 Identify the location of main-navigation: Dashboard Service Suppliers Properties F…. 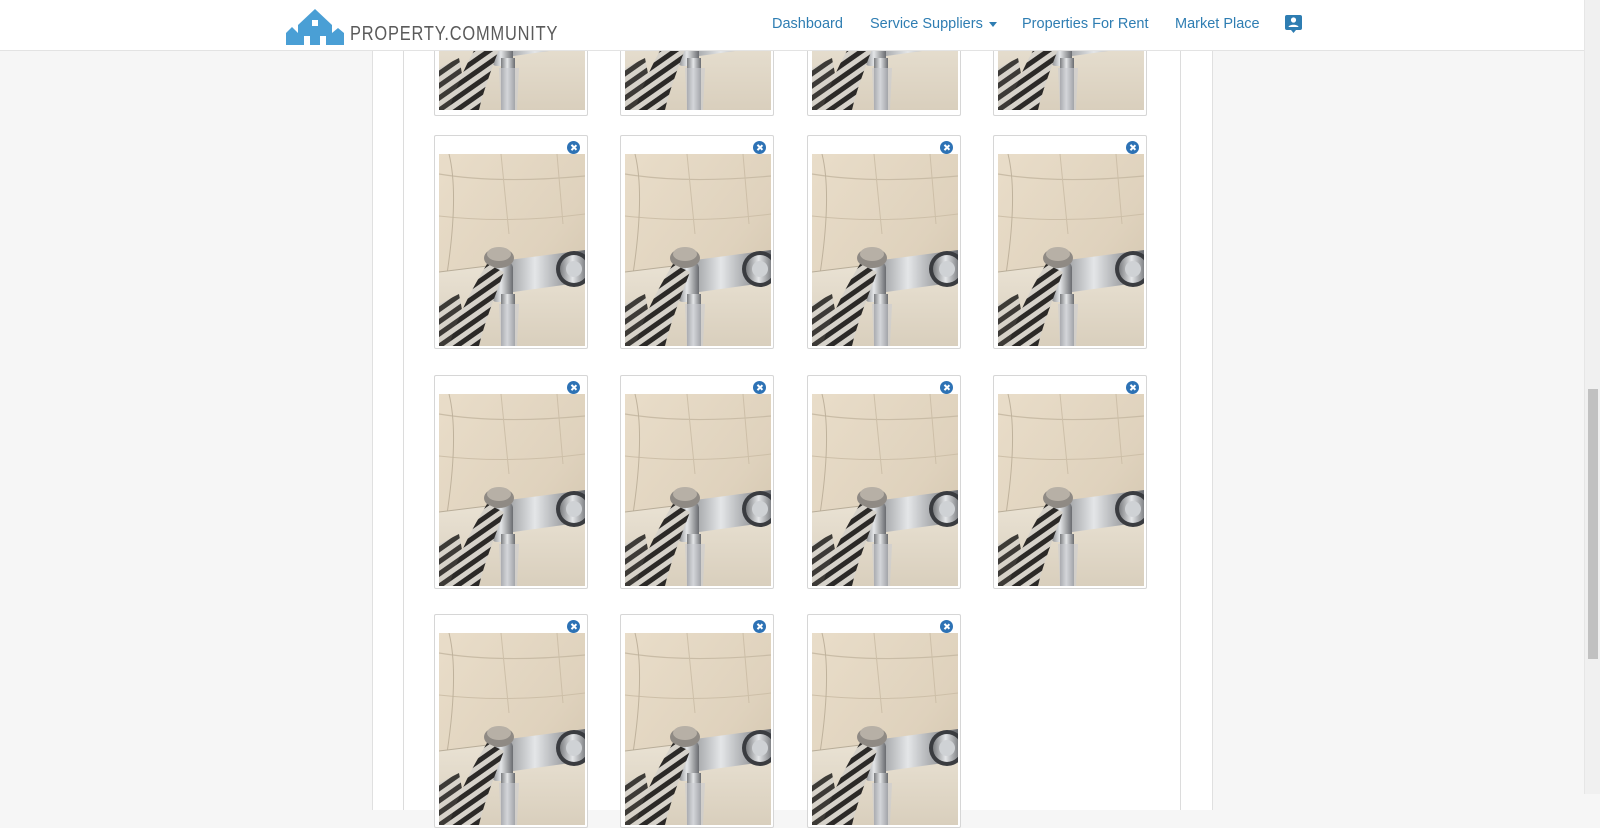
(792, 25).